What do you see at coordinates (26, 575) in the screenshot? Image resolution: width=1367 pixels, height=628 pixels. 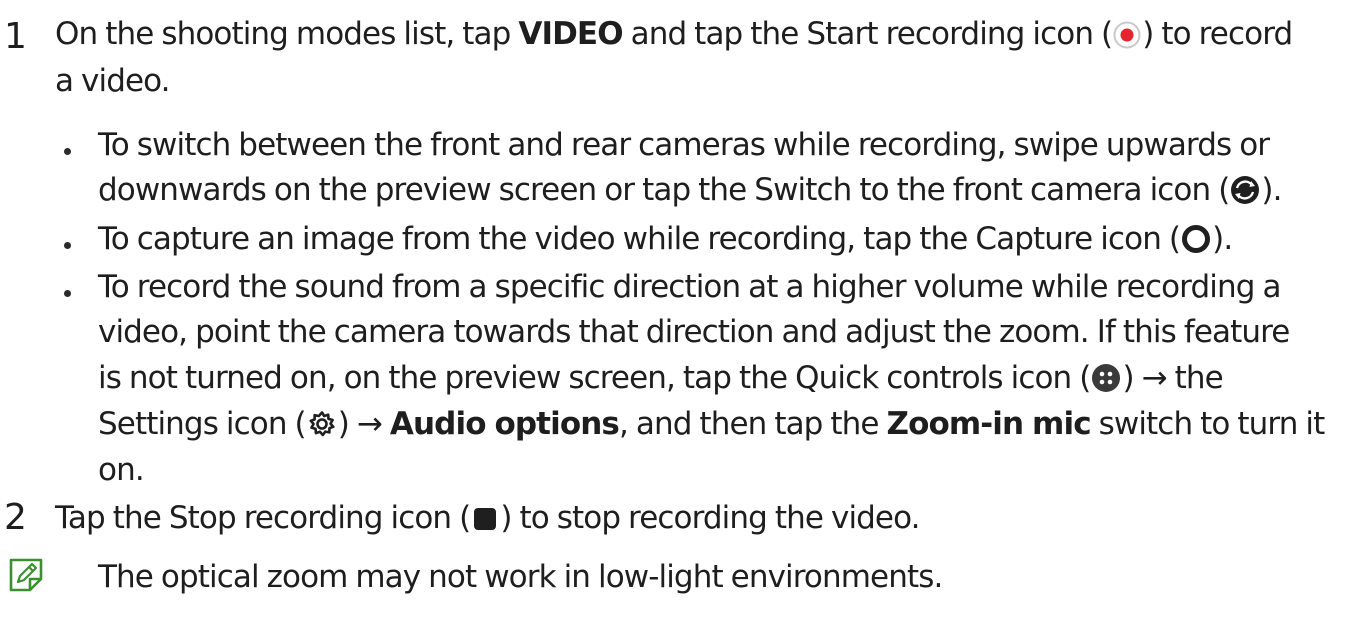 I see `note-icon` at bounding box center [26, 575].